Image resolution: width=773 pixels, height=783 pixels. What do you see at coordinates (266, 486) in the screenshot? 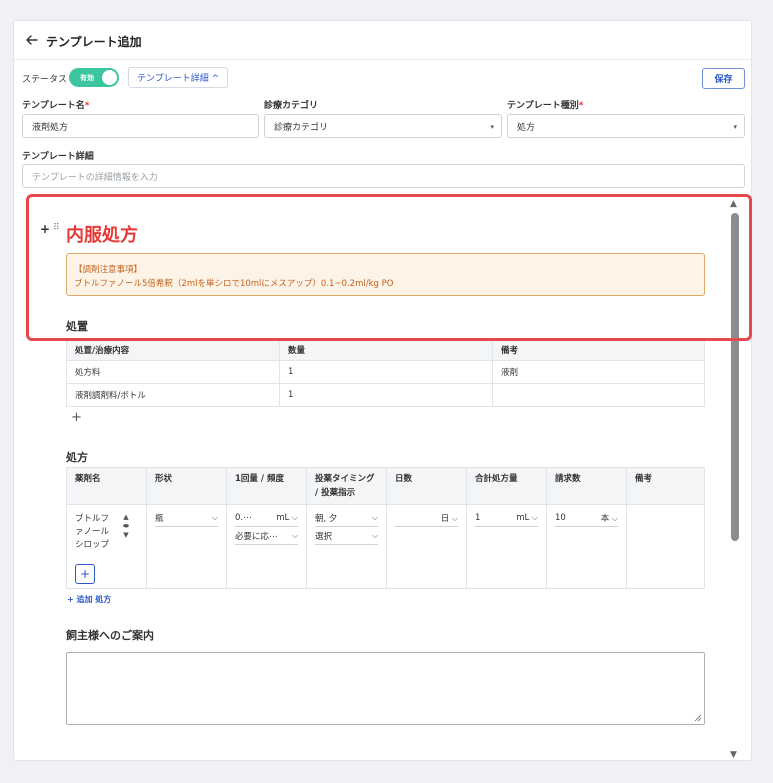
I see `col-header: 1回量 / 頻度` at bounding box center [266, 486].